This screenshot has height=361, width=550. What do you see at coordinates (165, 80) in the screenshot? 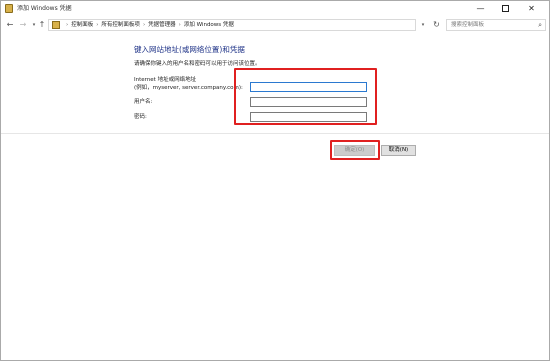
I see `address-label: Internet 地址或网络地址` at bounding box center [165, 80].